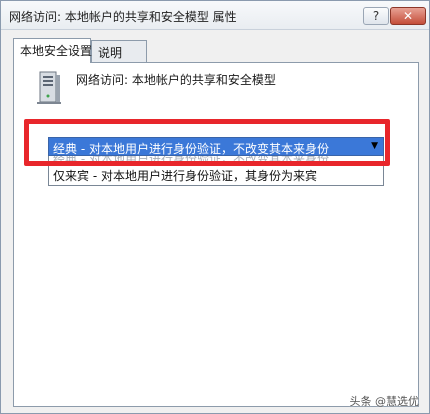  Describe the element at coordinates (376, 16) in the screenshot. I see `help-button: ?` at that location.